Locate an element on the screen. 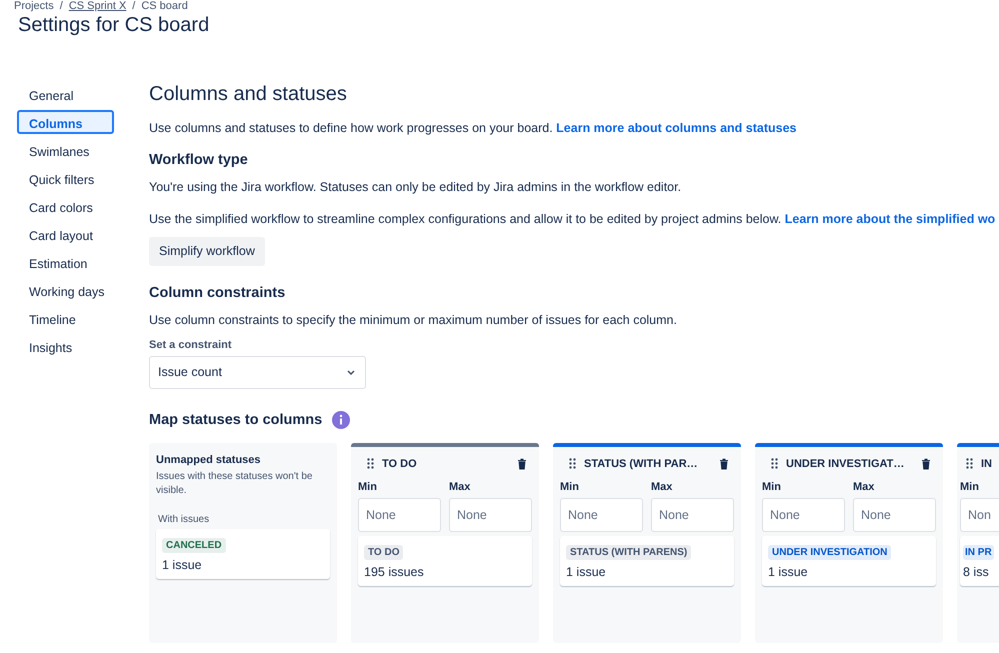 The height and width of the screenshot is (653, 999). section-title: Columns and statuses is located at coordinates (248, 94).